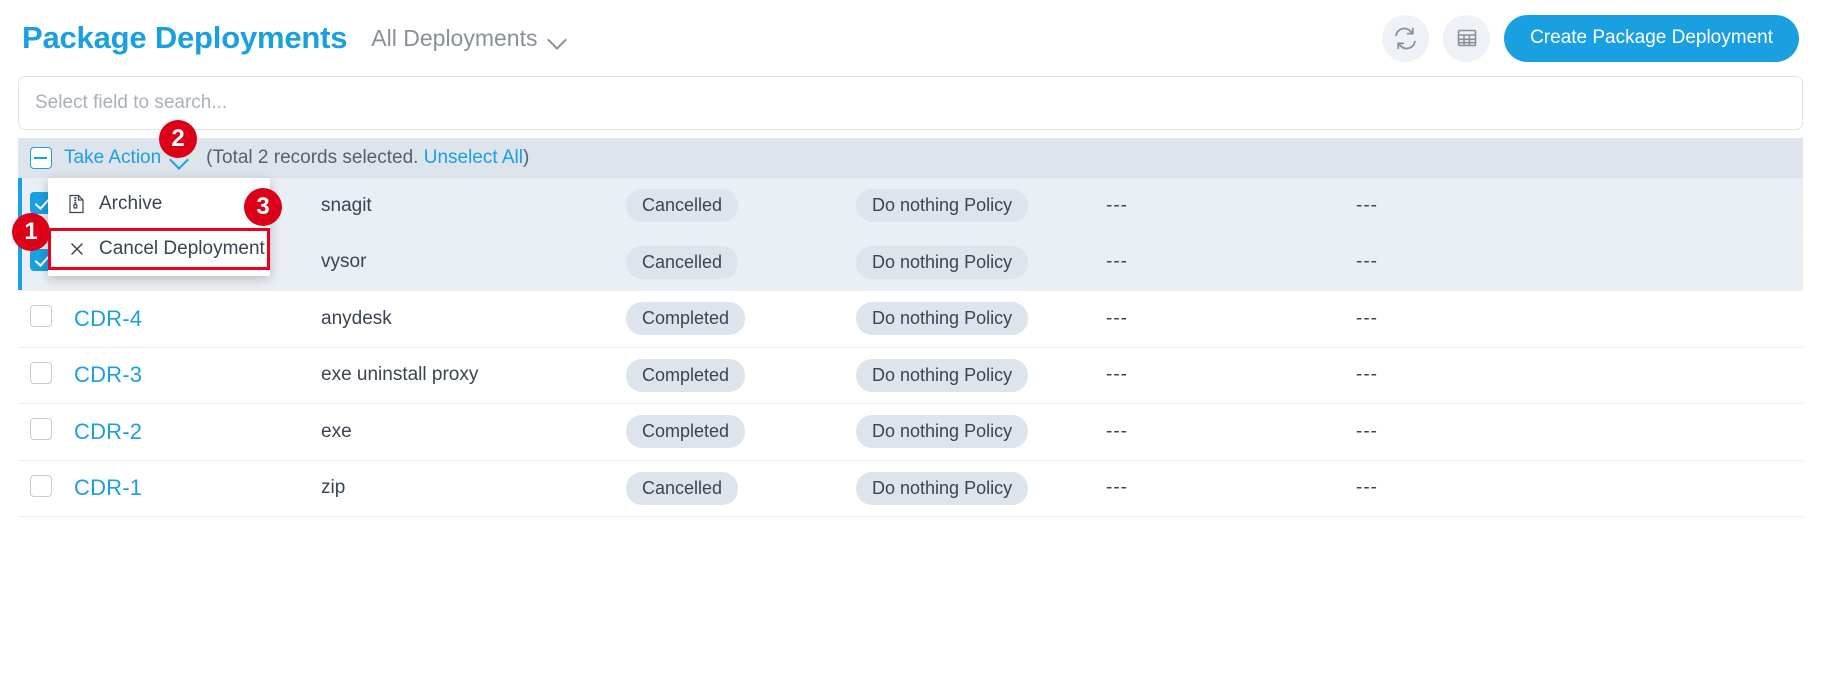  I want to click on package-name: exe uninstall proxy, so click(400, 375).